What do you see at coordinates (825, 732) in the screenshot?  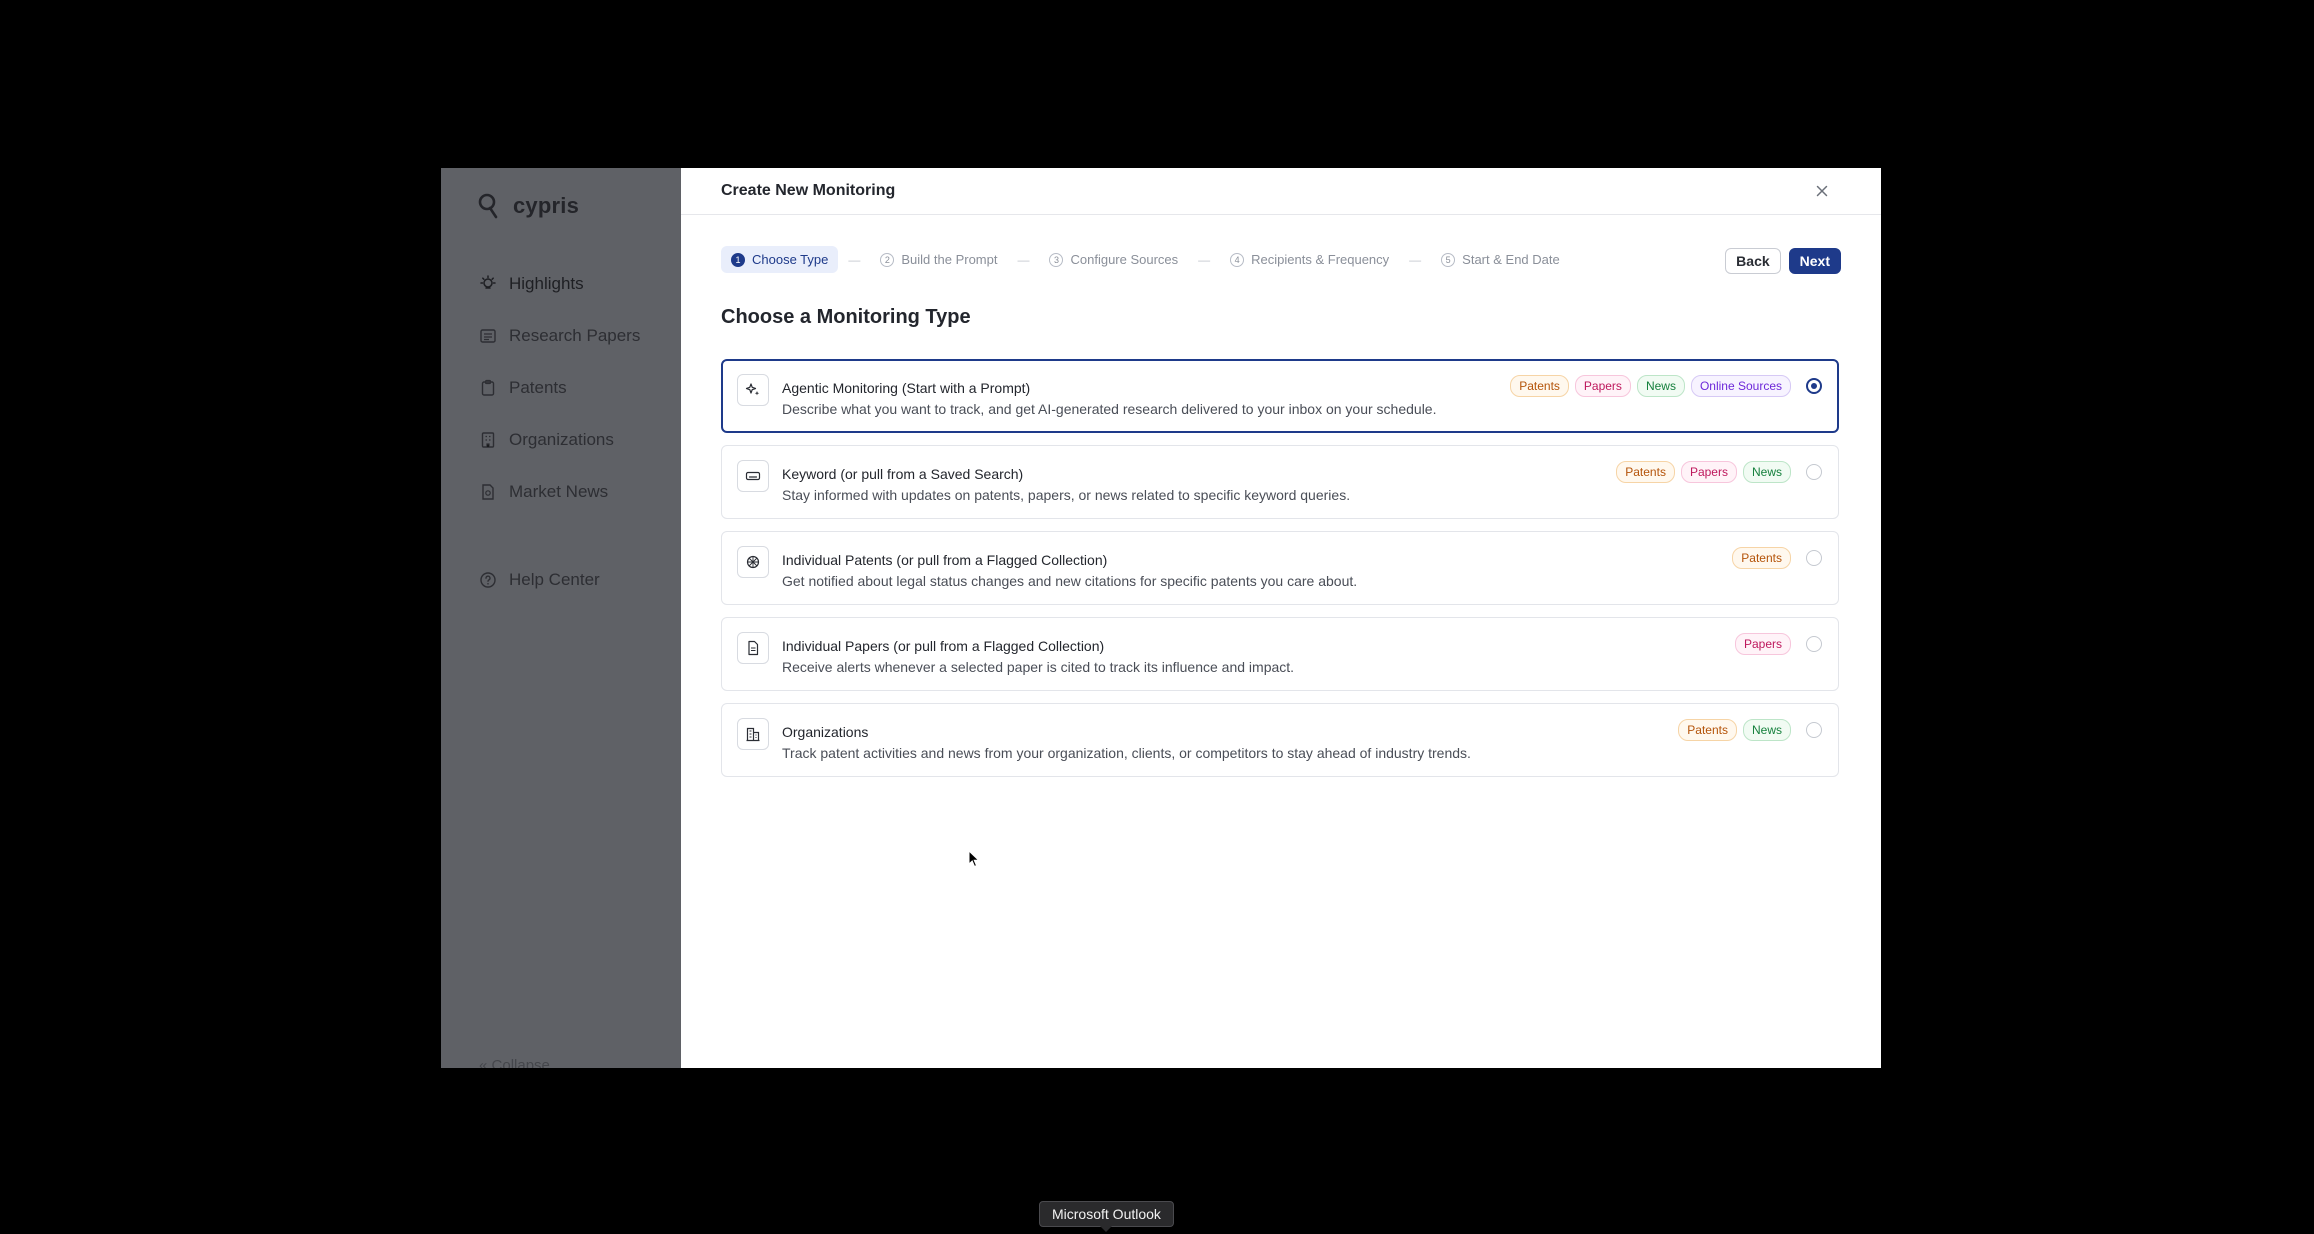 I see `option-title: Organizations` at bounding box center [825, 732].